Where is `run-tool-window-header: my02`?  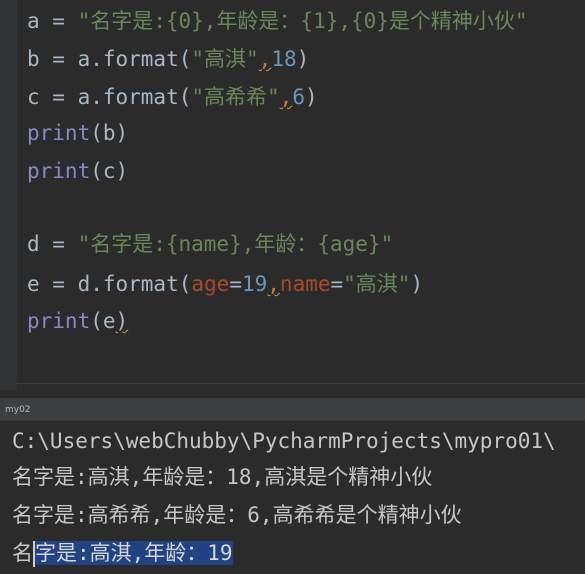 run-tool-window-header: my02 is located at coordinates (292, 411).